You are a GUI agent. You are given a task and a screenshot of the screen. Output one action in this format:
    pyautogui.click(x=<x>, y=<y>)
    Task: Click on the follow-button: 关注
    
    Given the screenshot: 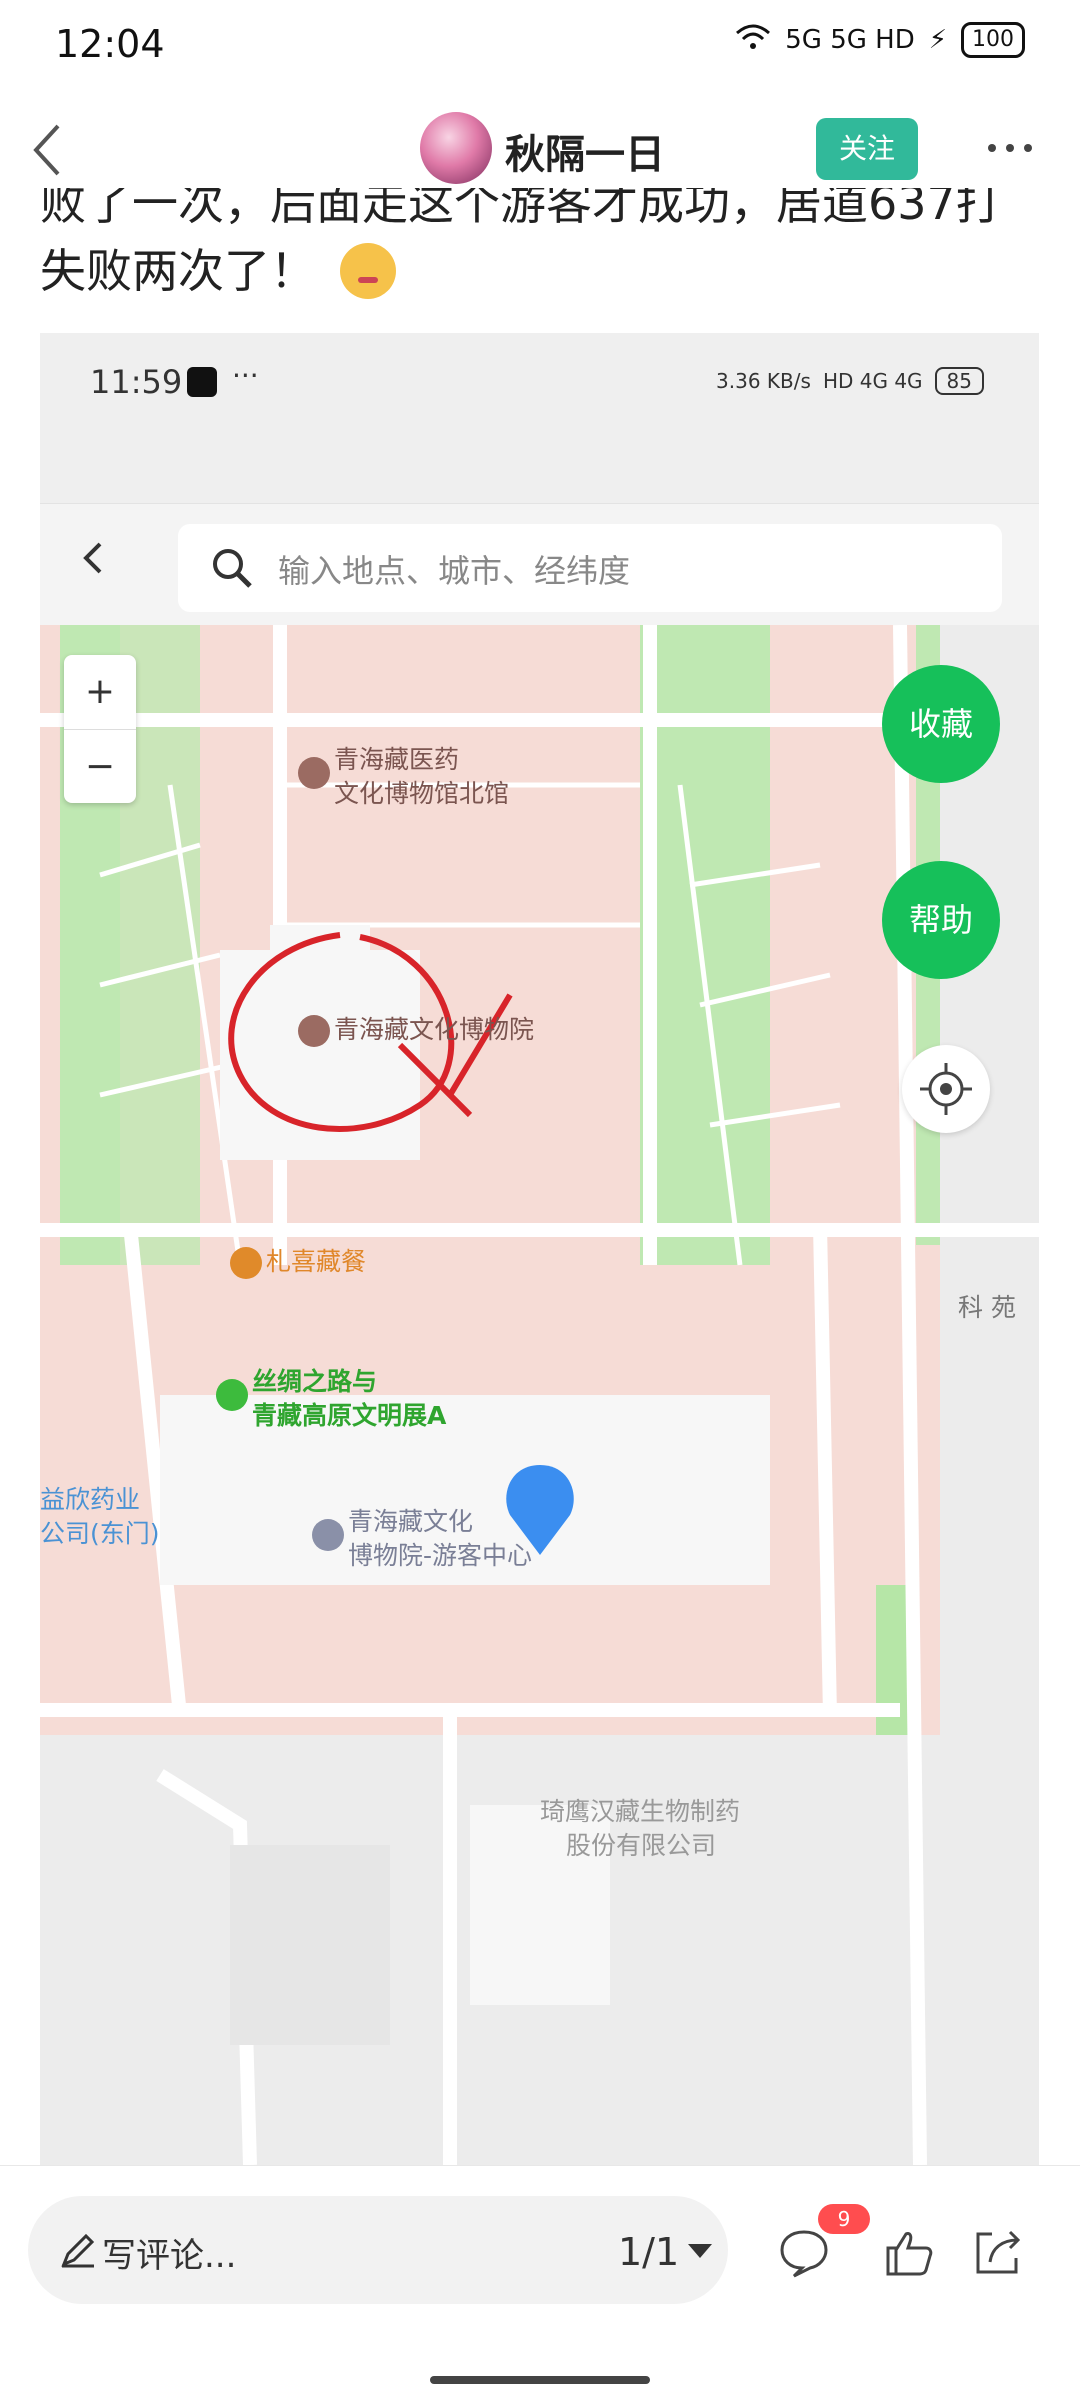 What is the action you would take?
    pyautogui.click(x=867, y=149)
    